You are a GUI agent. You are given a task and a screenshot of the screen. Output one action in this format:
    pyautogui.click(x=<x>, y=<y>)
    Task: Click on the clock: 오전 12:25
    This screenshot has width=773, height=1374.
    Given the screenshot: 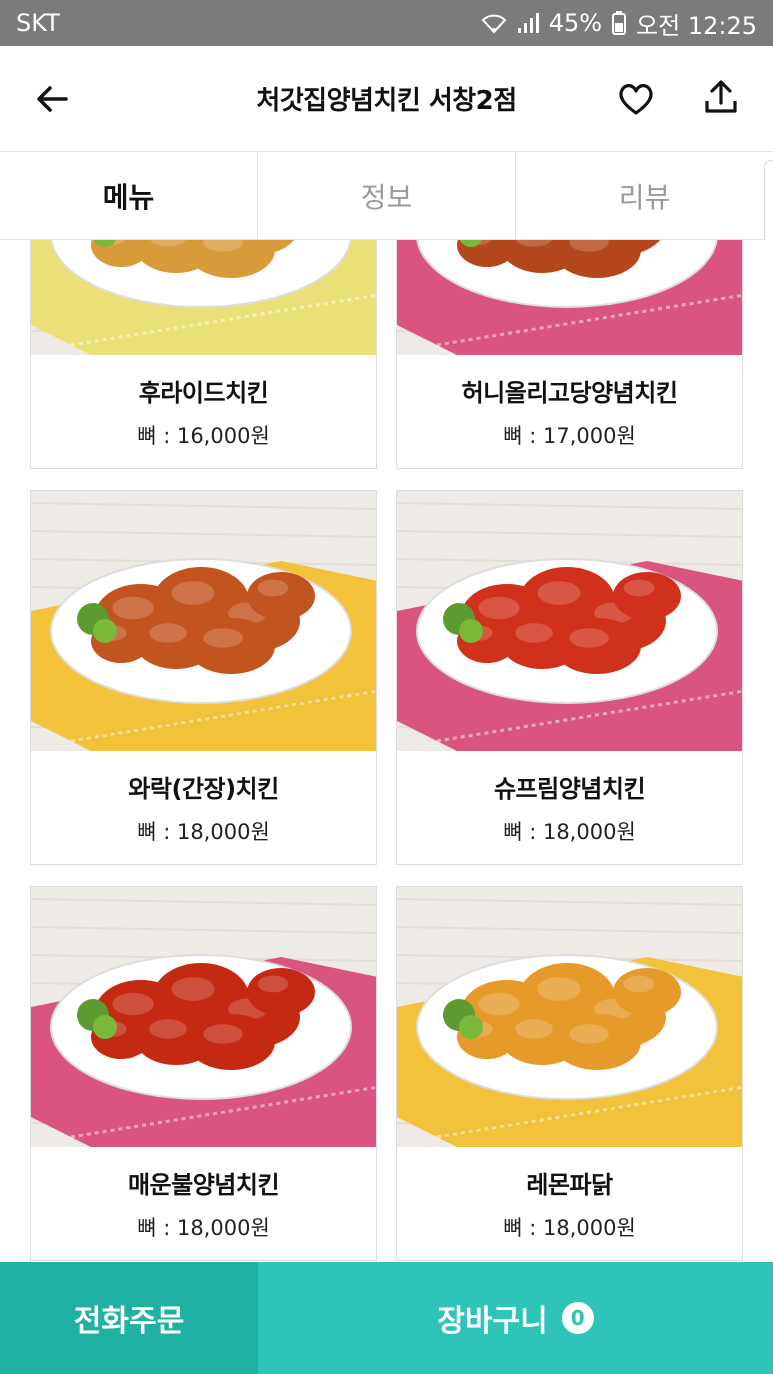 What is the action you would take?
    pyautogui.click(x=696, y=25)
    